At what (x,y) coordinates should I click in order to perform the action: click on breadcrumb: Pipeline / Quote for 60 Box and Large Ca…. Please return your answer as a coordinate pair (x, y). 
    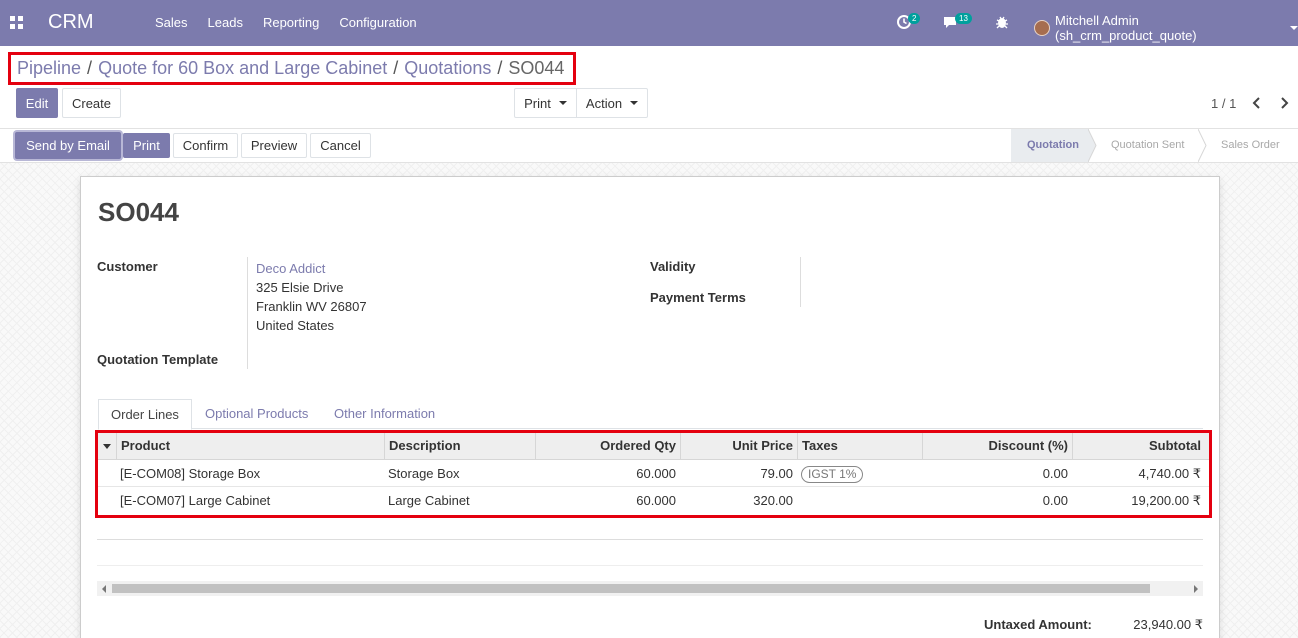
    Looking at the image, I should click on (292, 68).